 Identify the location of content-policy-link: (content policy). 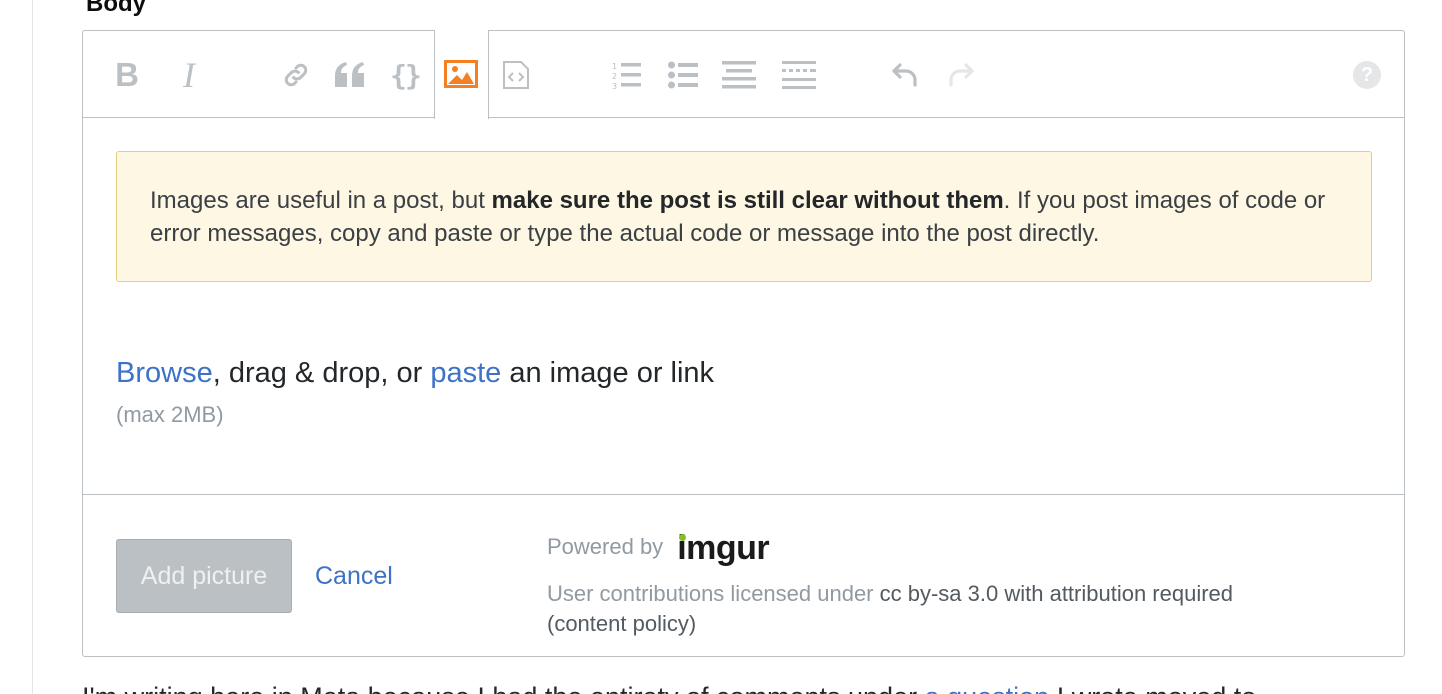
(621, 623).